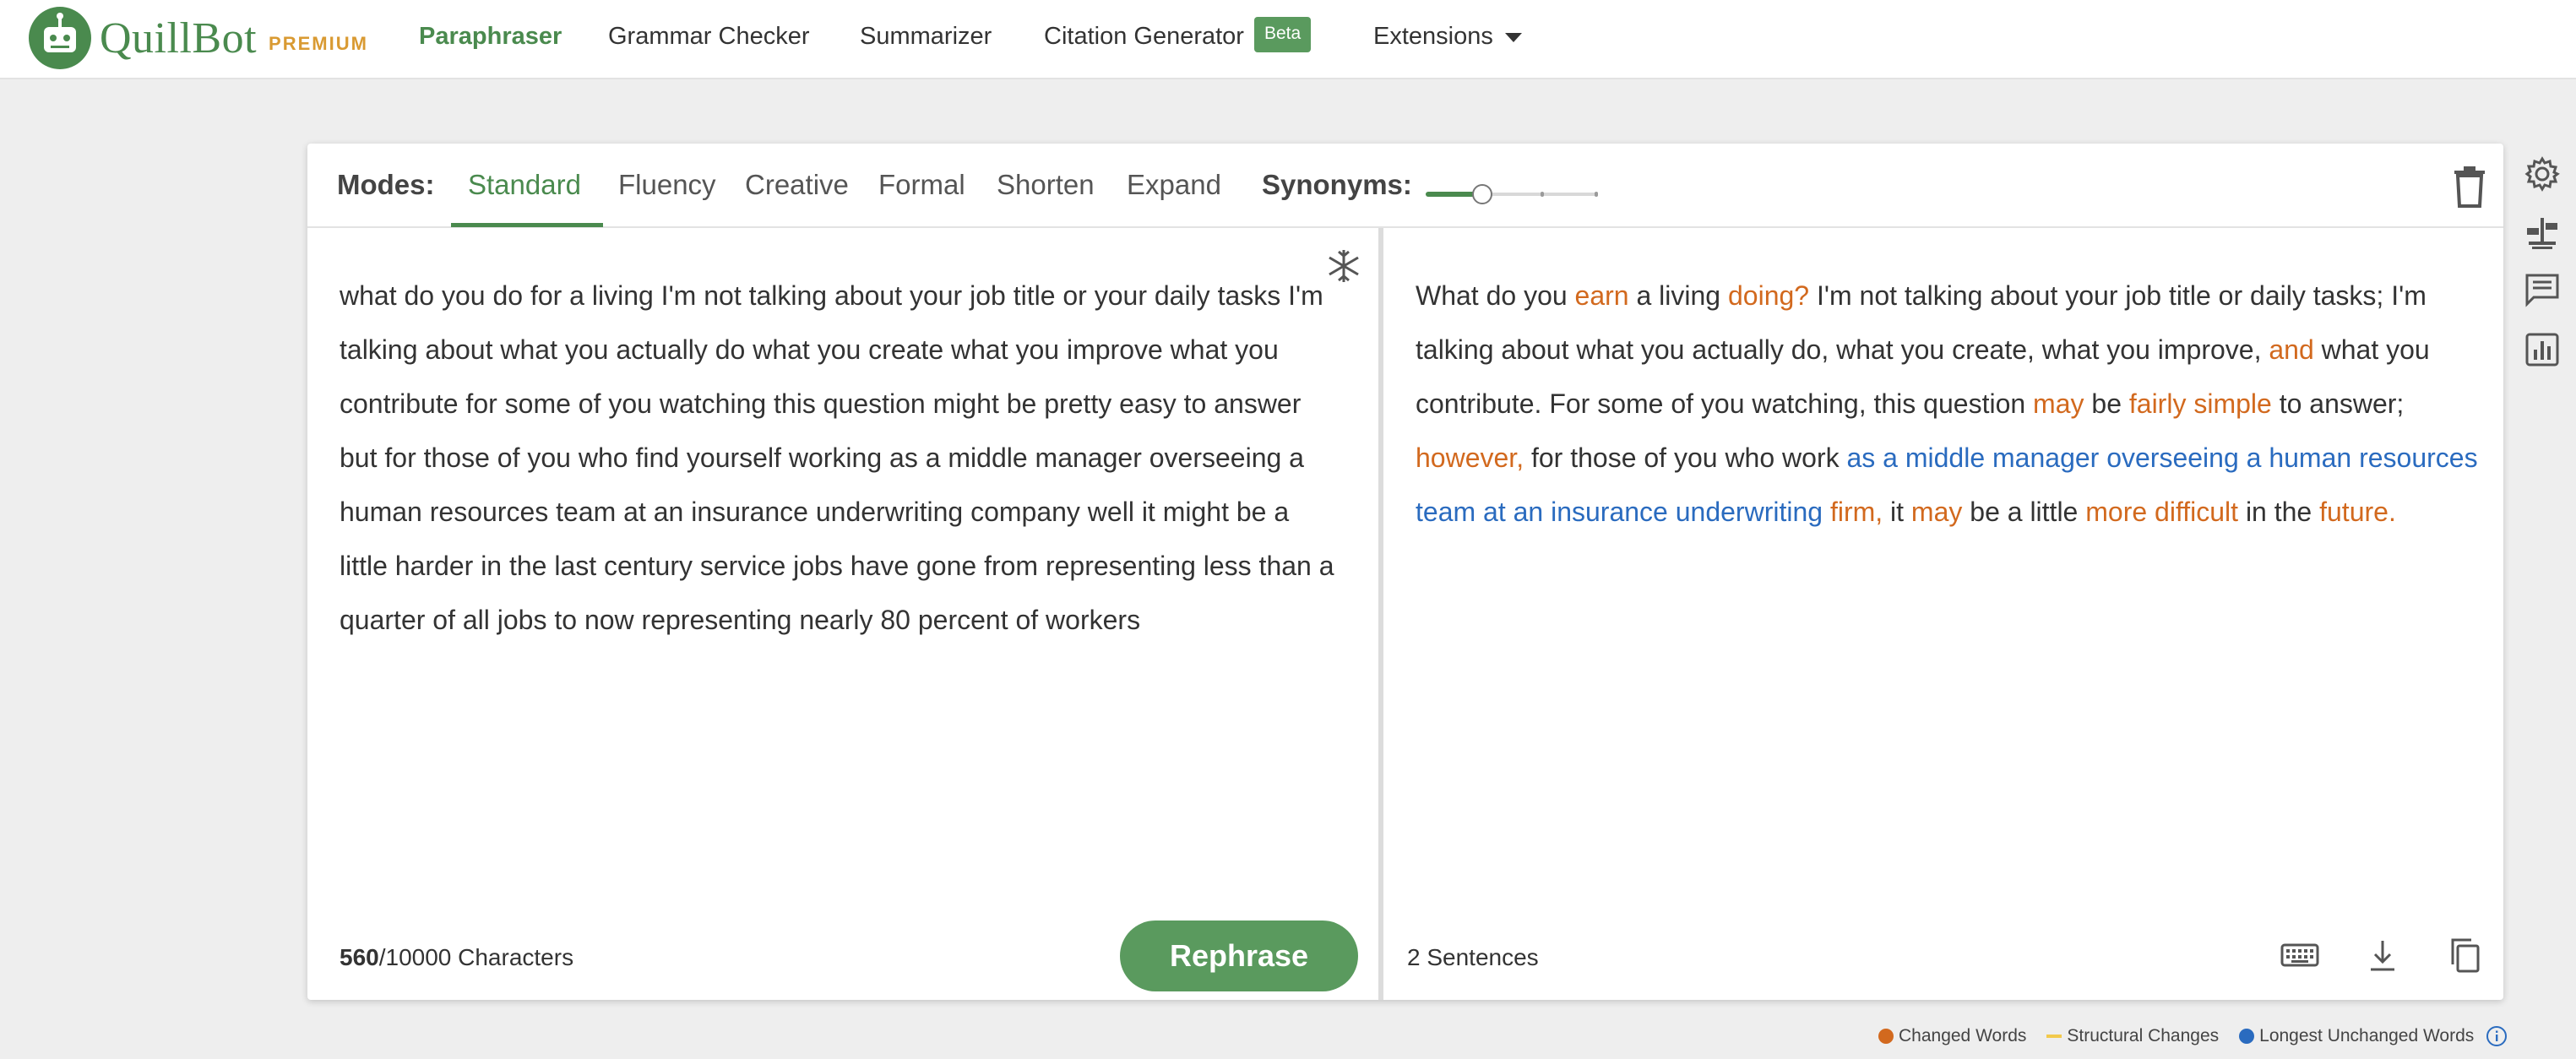 This screenshot has width=2576, height=1059. Describe the element at coordinates (1337, 184) in the screenshot. I see `synonyms-label: Synonyms:` at that location.